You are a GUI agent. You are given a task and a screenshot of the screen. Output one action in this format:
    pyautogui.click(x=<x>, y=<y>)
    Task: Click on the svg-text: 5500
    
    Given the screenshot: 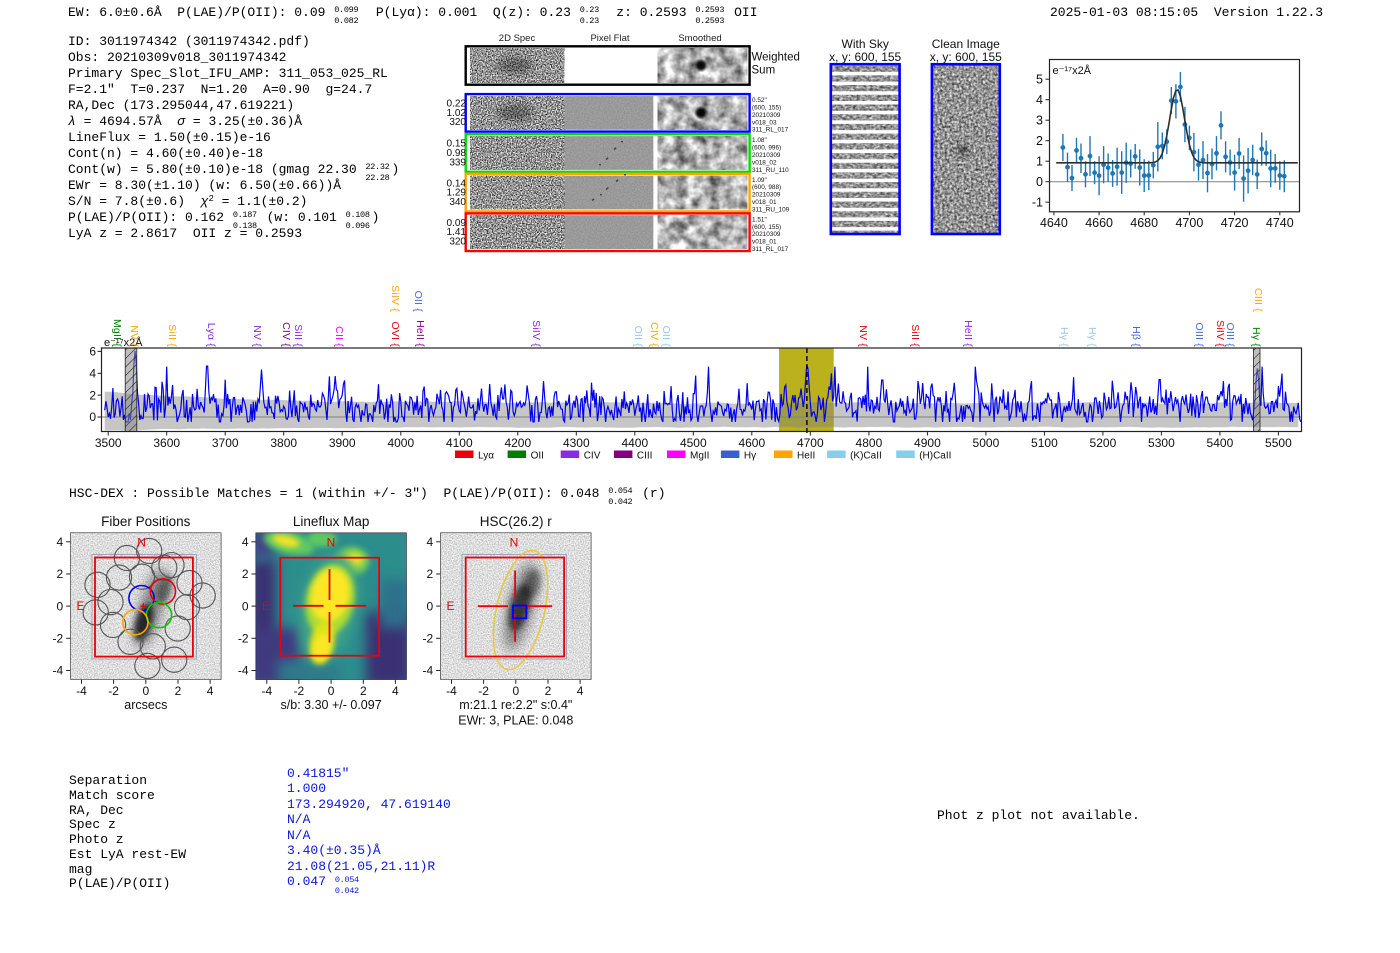 What is the action you would take?
    pyautogui.click(x=1278, y=443)
    